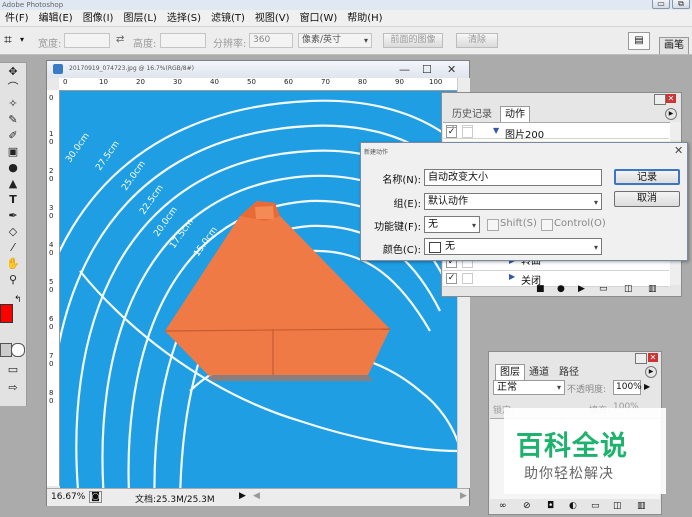 The width and height of the screenshot is (692, 517). Describe the element at coordinates (513, 201) in the screenshot. I see `set-select: 默认动作 ▾` at that location.